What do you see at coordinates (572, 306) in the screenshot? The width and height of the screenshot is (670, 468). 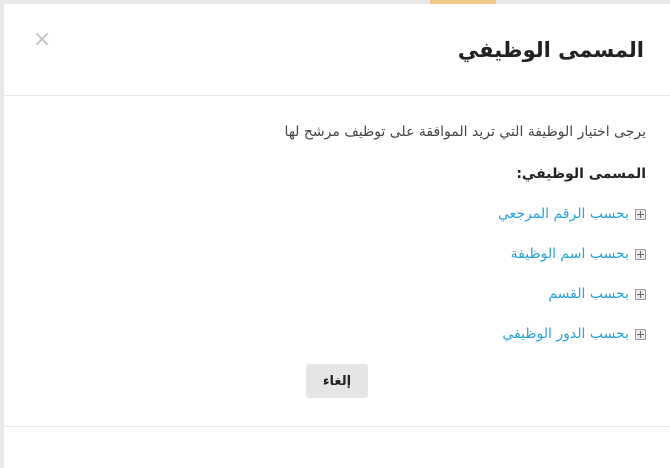 I see `option-by-department: بحسب القسم` at bounding box center [572, 306].